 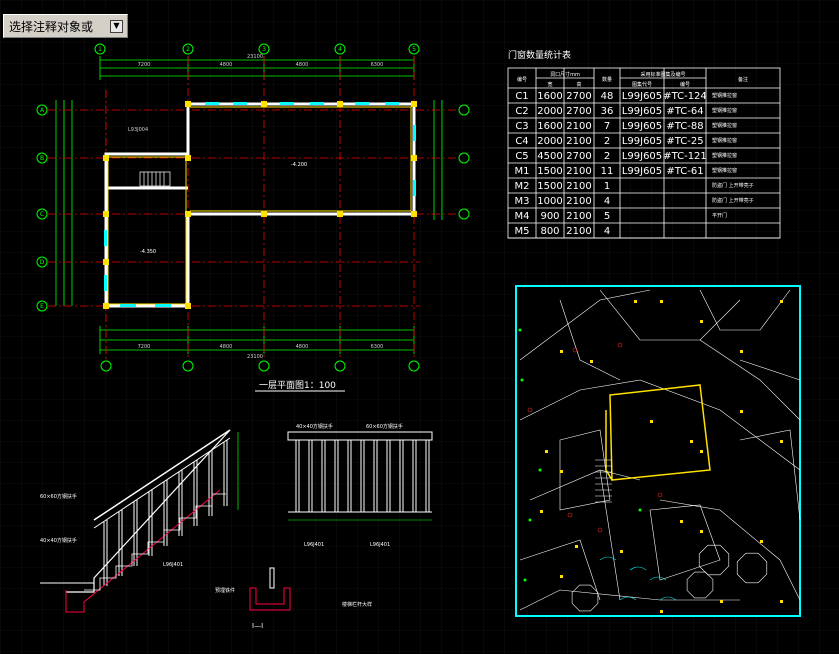 What do you see at coordinates (565, 74) in the screenshot?
I see `table-header: 洞口尺寸mm` at bounding box center [565, 74].